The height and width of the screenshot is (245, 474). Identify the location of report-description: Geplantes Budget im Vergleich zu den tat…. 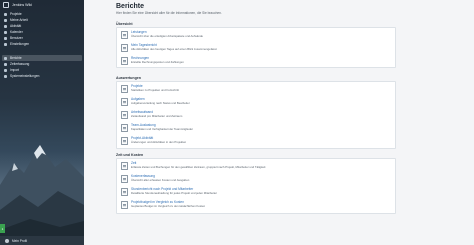
(168, 206).